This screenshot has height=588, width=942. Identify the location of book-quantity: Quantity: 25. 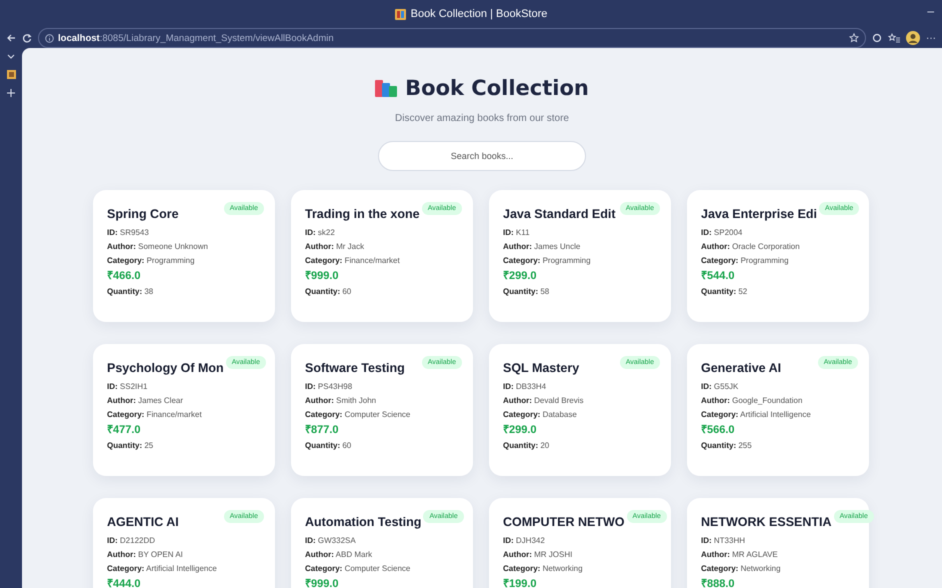
(130, 446).